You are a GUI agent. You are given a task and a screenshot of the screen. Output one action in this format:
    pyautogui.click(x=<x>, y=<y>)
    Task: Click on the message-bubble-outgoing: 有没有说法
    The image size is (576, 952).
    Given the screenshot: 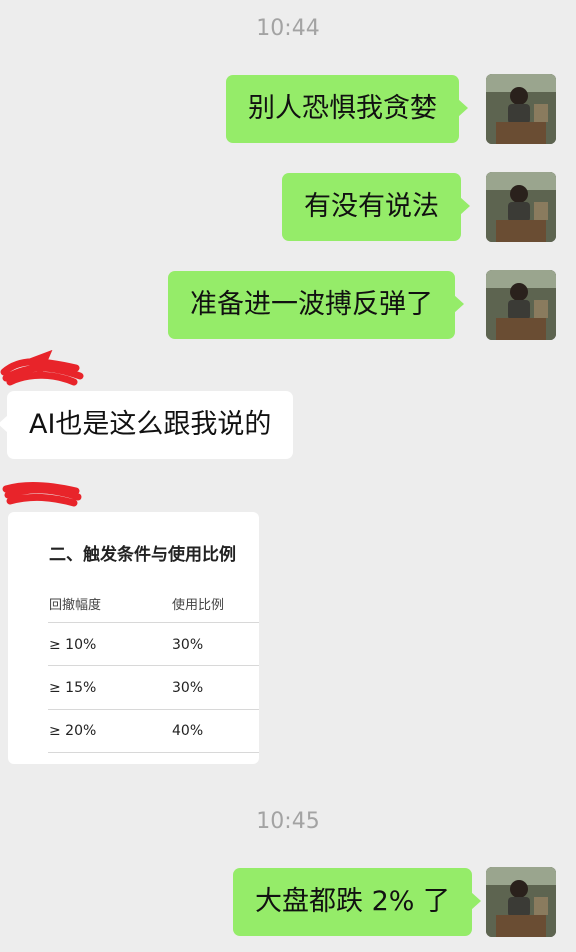 What is the action you would take?
    pyautogui.click(x=376, y=207)
    